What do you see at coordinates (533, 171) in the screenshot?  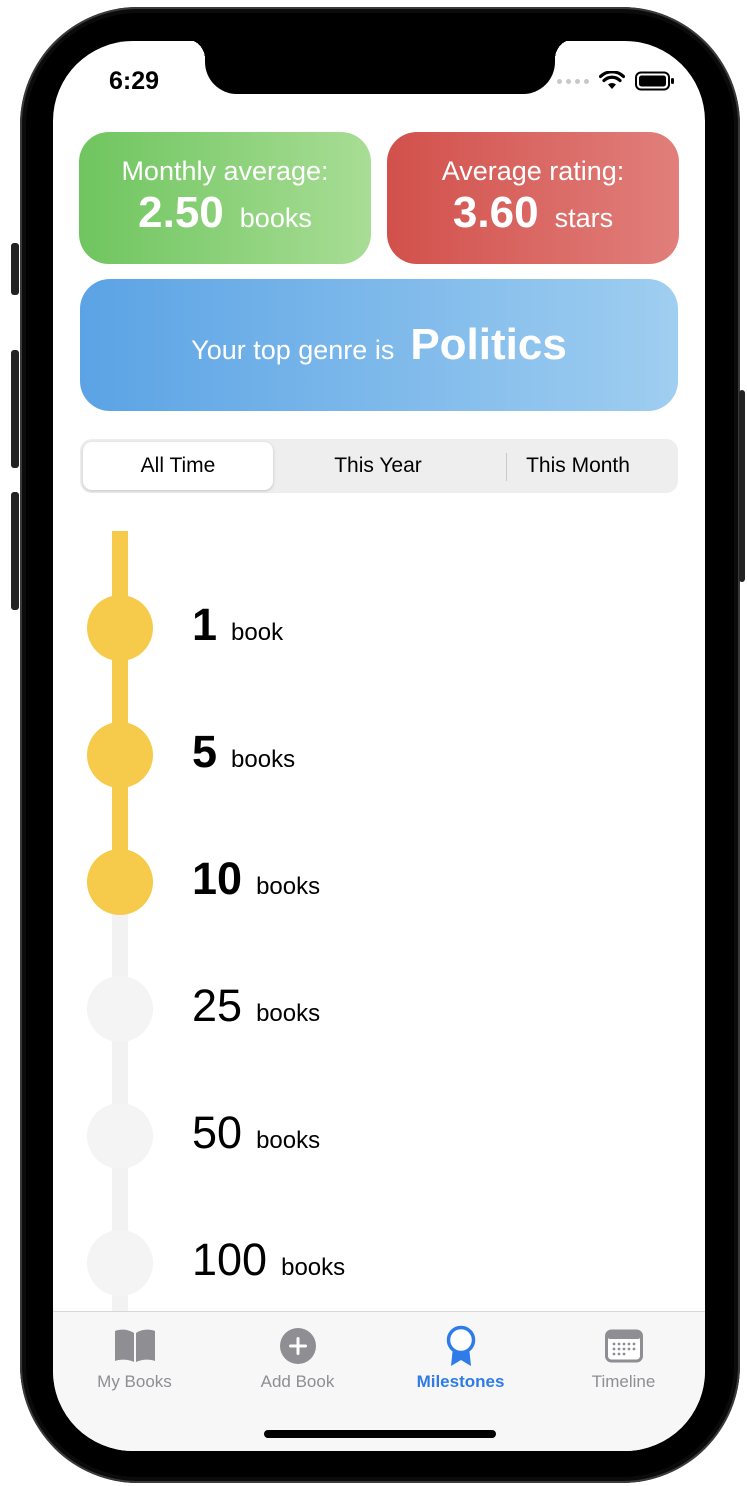 I see `average-rating-caption: Average rating:` at bounding box center [533, 171].